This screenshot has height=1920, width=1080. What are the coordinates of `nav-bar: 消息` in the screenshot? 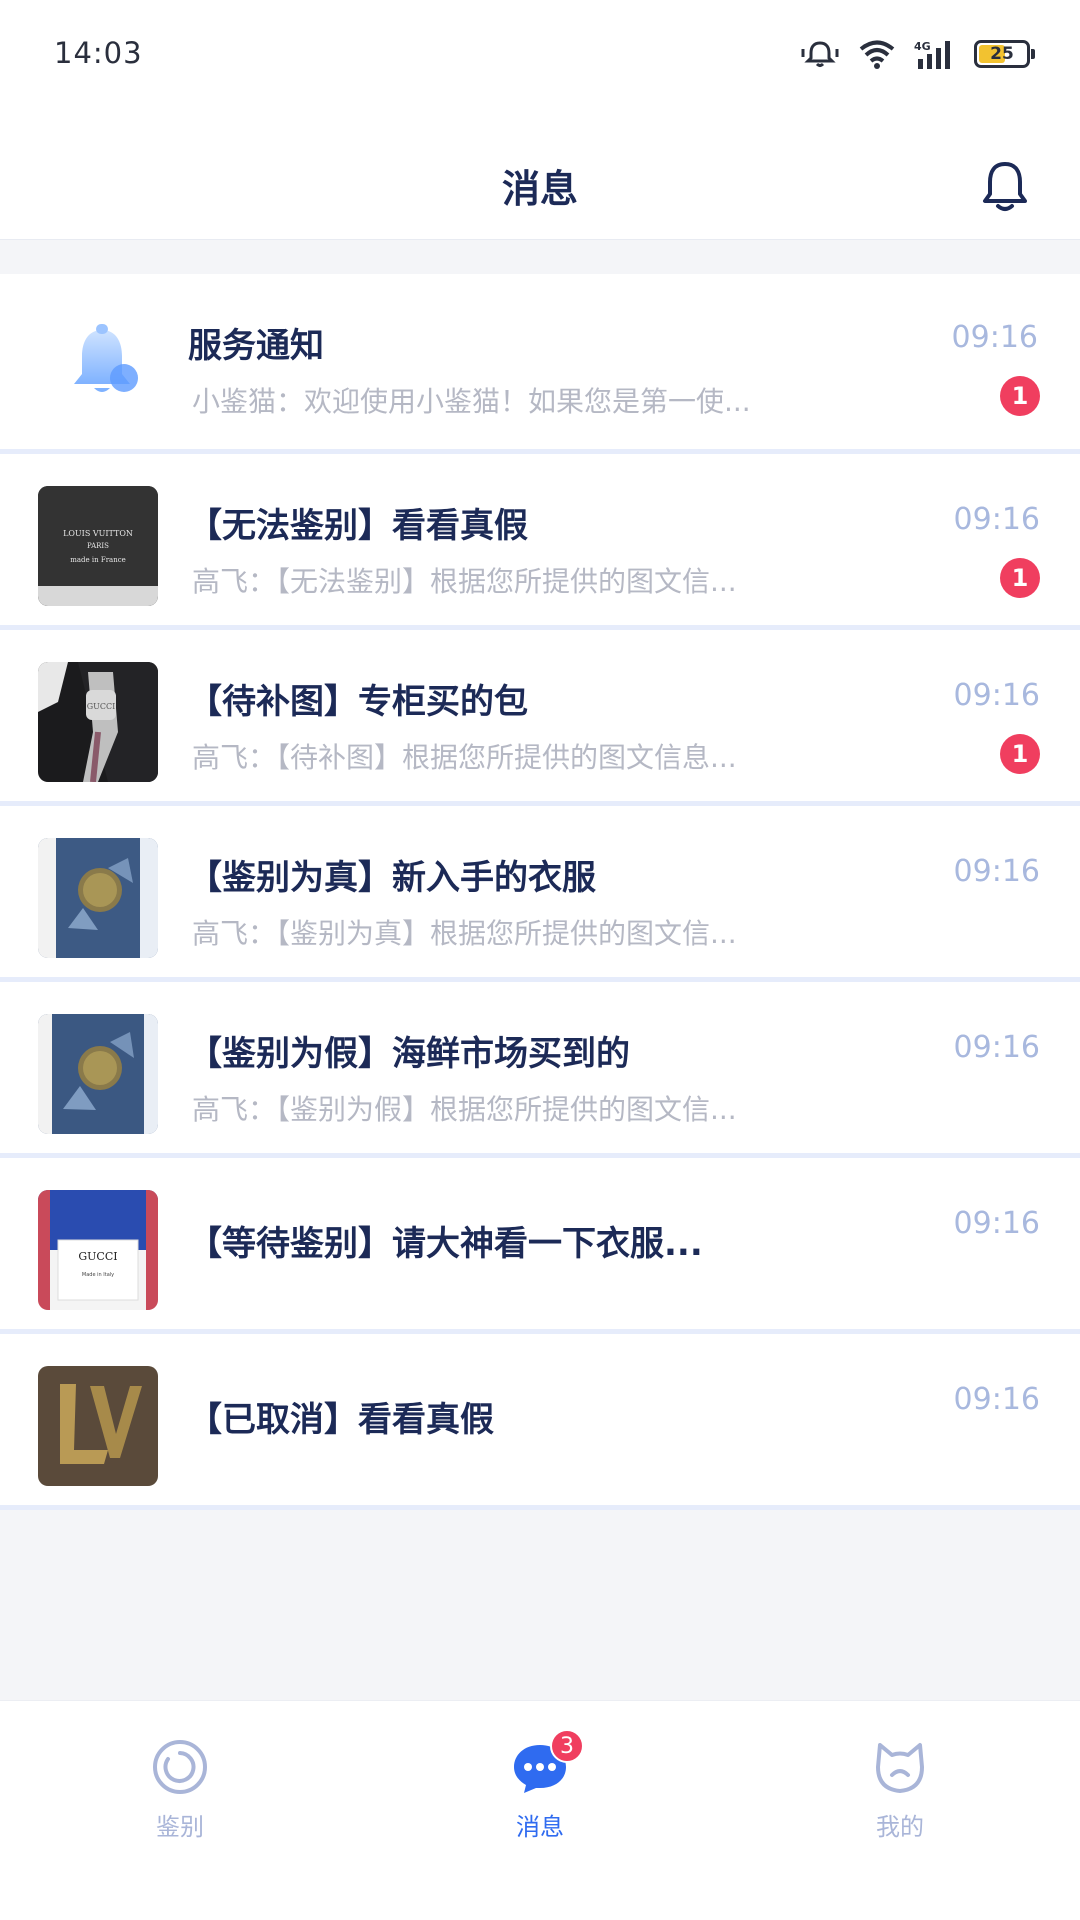 It's located at (540, 174).